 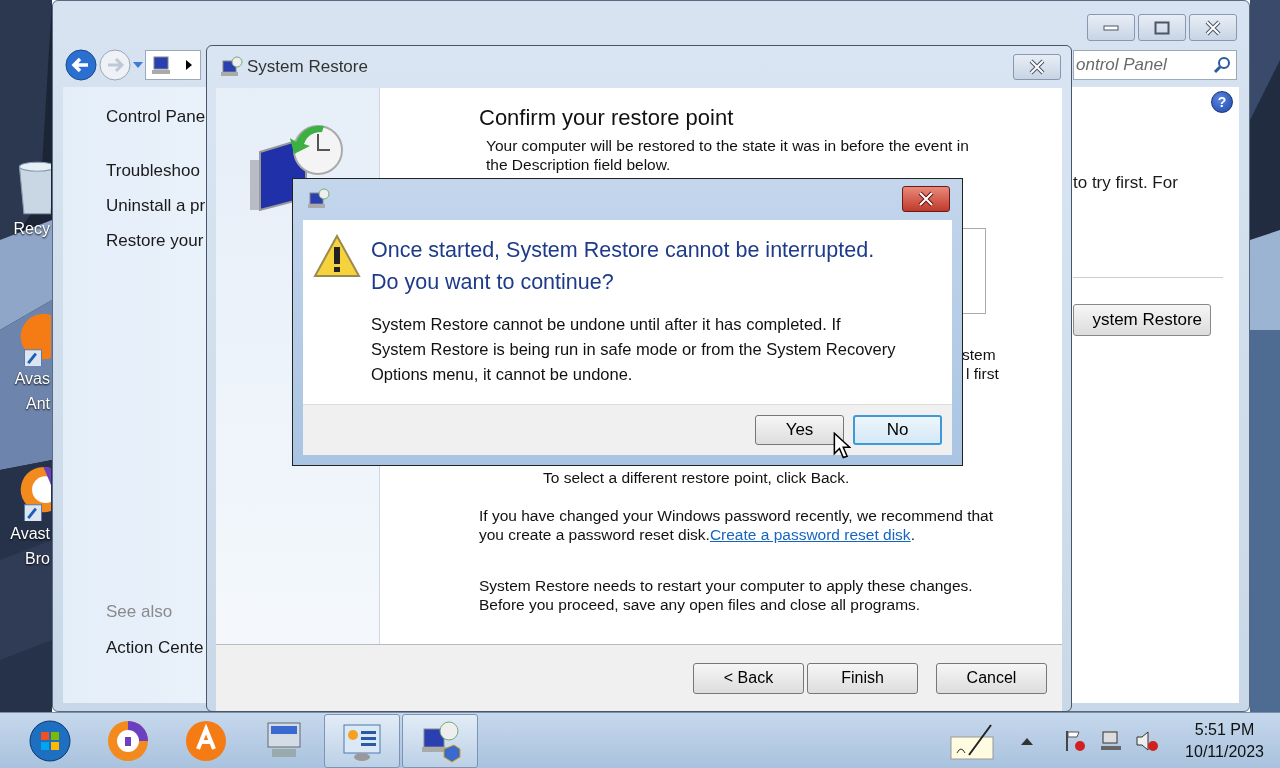 I want to click on maximize-icon, so click(x=1162, y=27).